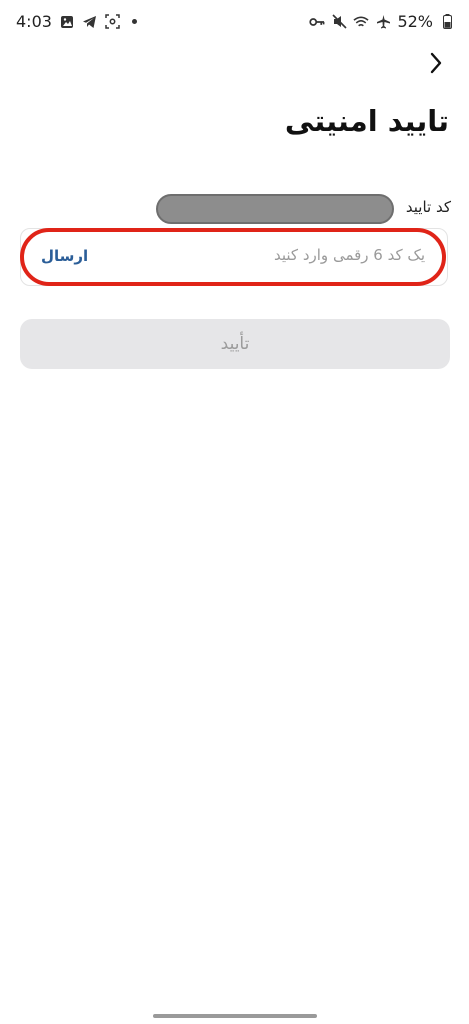  I want to click on redacted-phone-number, so click(275, 209).